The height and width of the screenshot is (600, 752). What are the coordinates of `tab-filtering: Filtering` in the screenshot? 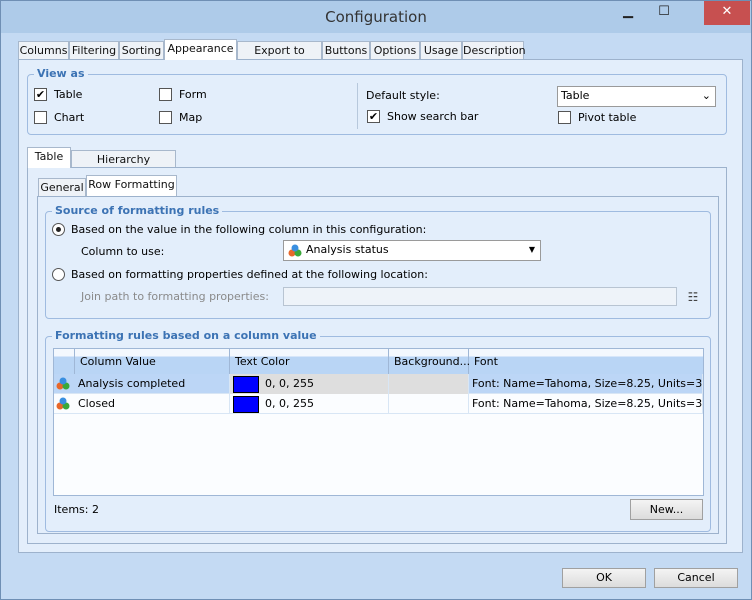 It's located at (94, 50).